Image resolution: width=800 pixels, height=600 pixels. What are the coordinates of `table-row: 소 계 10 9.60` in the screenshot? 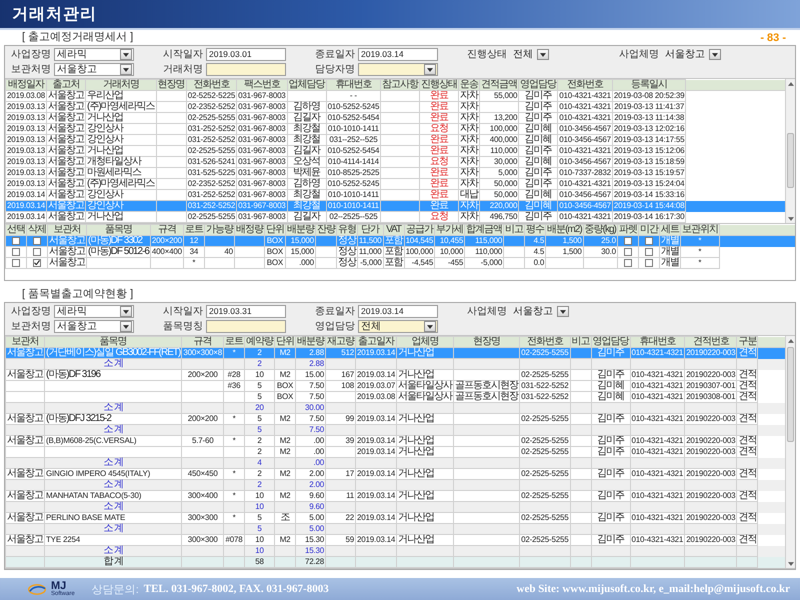 It's located at (395, 507).